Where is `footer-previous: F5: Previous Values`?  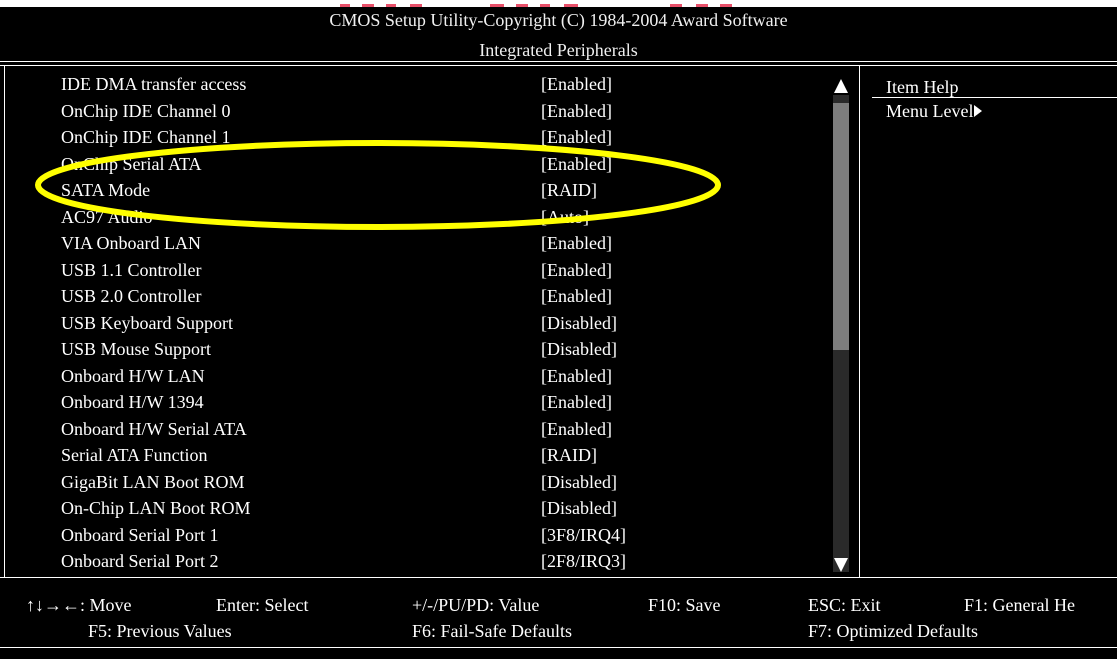
footer-previous: F5: Previous Values is located at coordinates (160, 631).